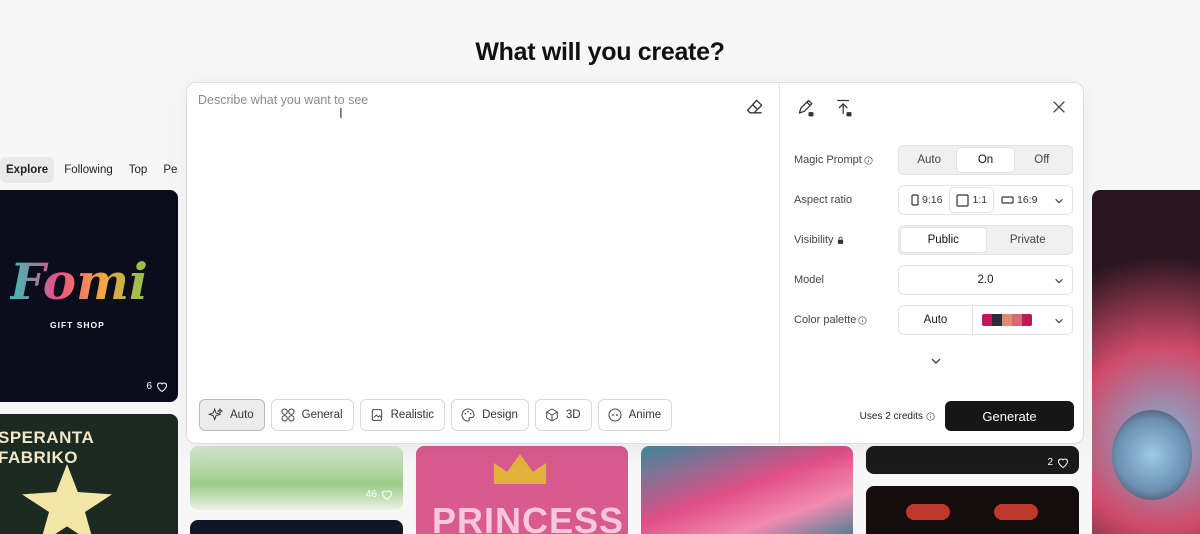 The width and height of the screenshot is (1200, 534). I want to click on color-palette-auto: Auto, so click(936, 320).